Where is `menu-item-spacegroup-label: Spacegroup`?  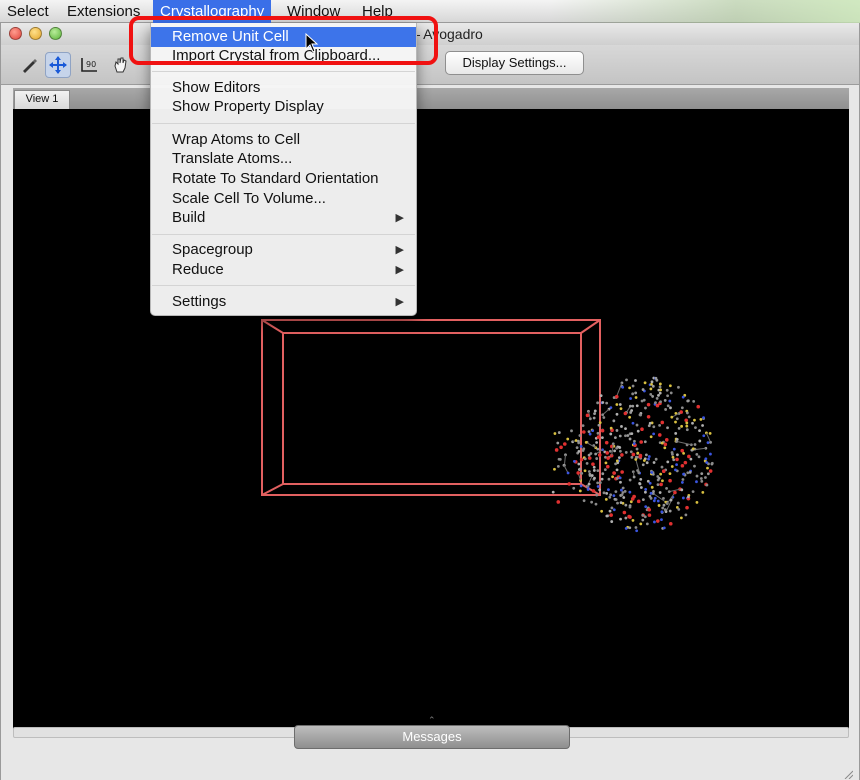 menu-item-spacegroup-label: Spacegroup is located at coordinates (212, 249).